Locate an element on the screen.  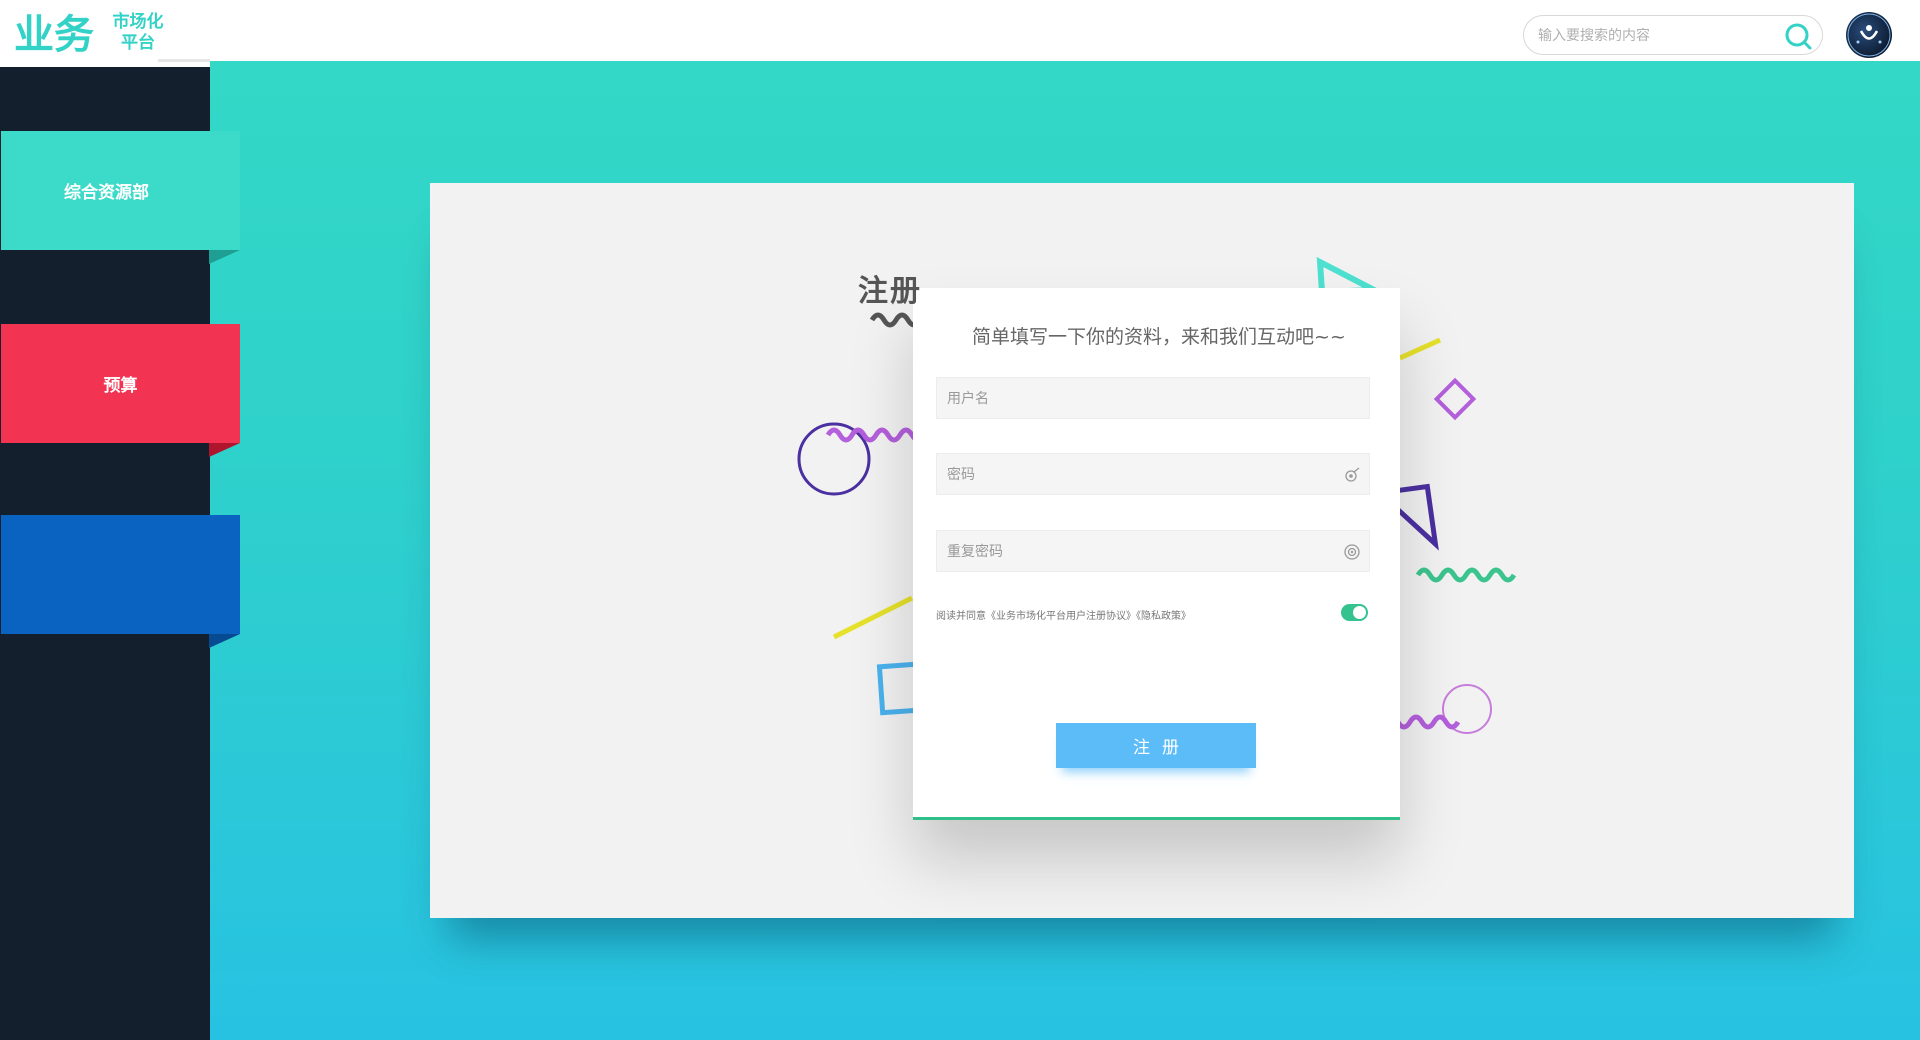
register-button: 注册 is located at coordinates (1156, 745).